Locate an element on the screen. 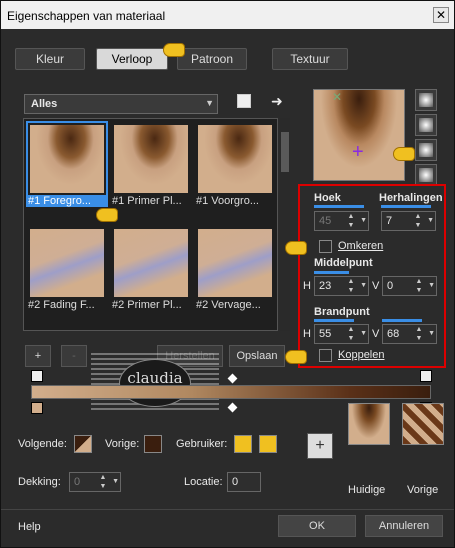 Image resolution: width=455 pixels, height=548 pixels. herhalingen-slider is located at coordinates (406, 206).